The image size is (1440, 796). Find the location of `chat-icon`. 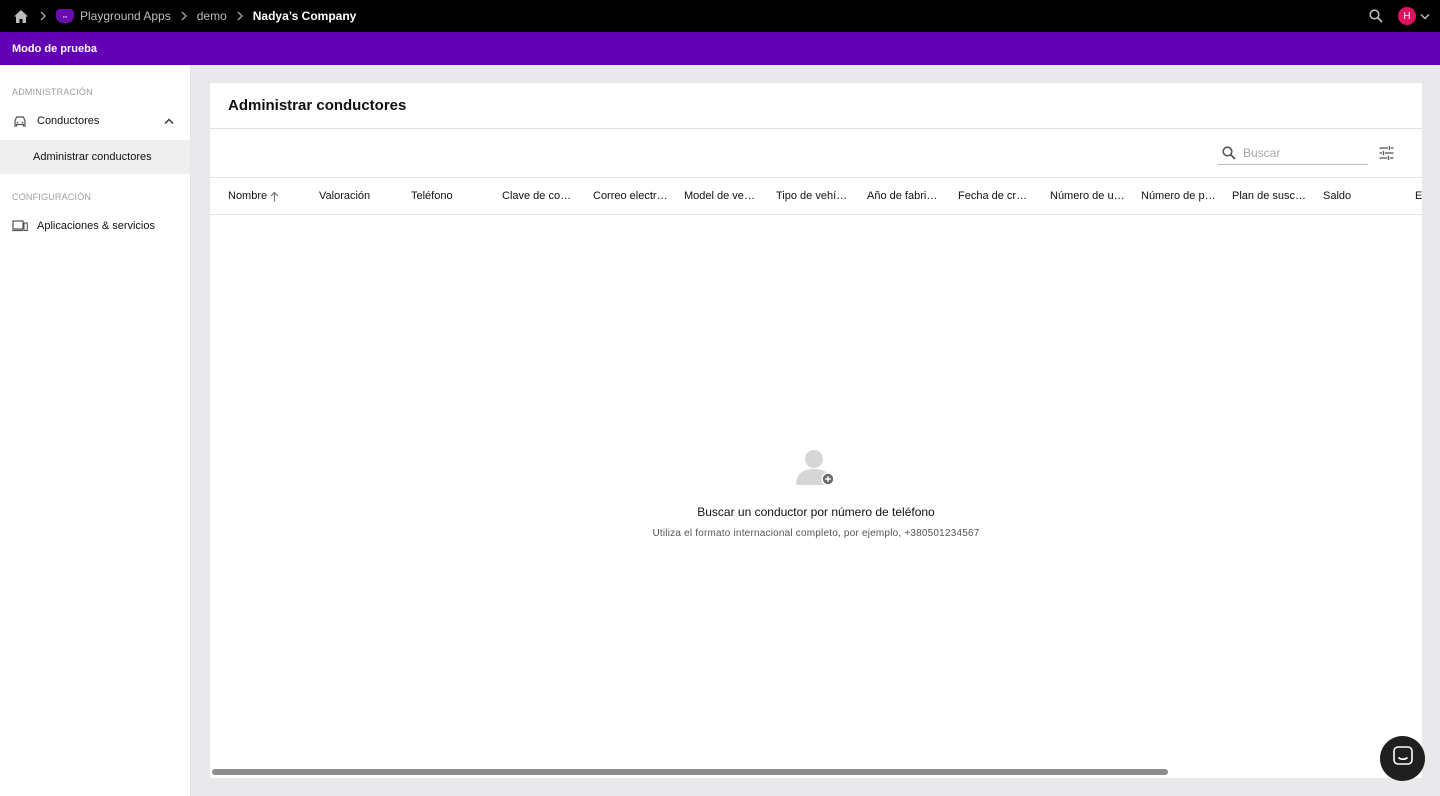

chat-icon is located at coordinates (1403, 758).